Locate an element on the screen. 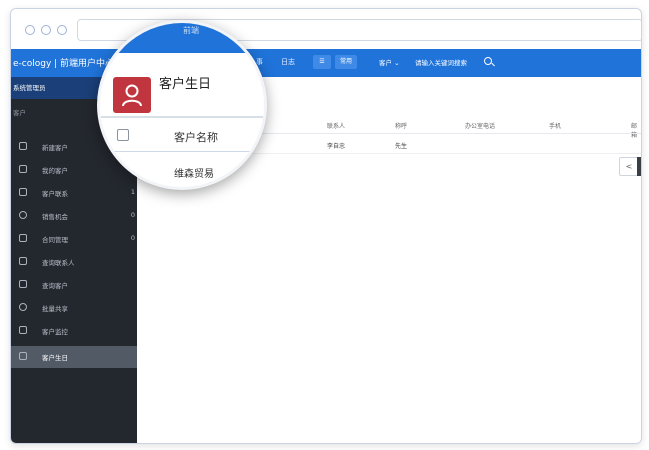  column-header-title: 称呼 is located at coordinates (401, 125).